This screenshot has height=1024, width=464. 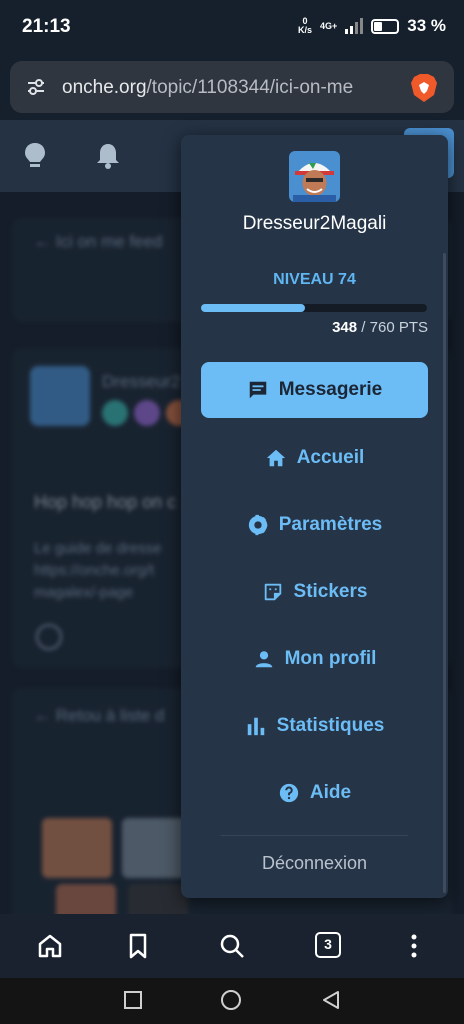 I want to click on browser-toolbar: onche.org/topic/1108344/ici-on-me, so click(x=232, y=88).